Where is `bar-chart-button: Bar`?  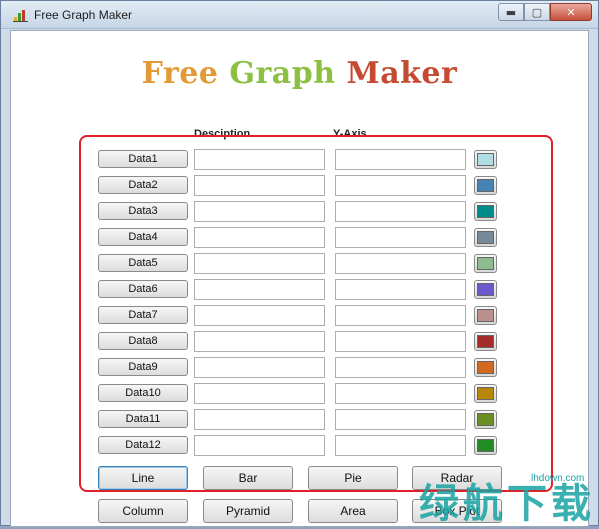 bar-chart-button: Bar is located at coordinates (248, 478).